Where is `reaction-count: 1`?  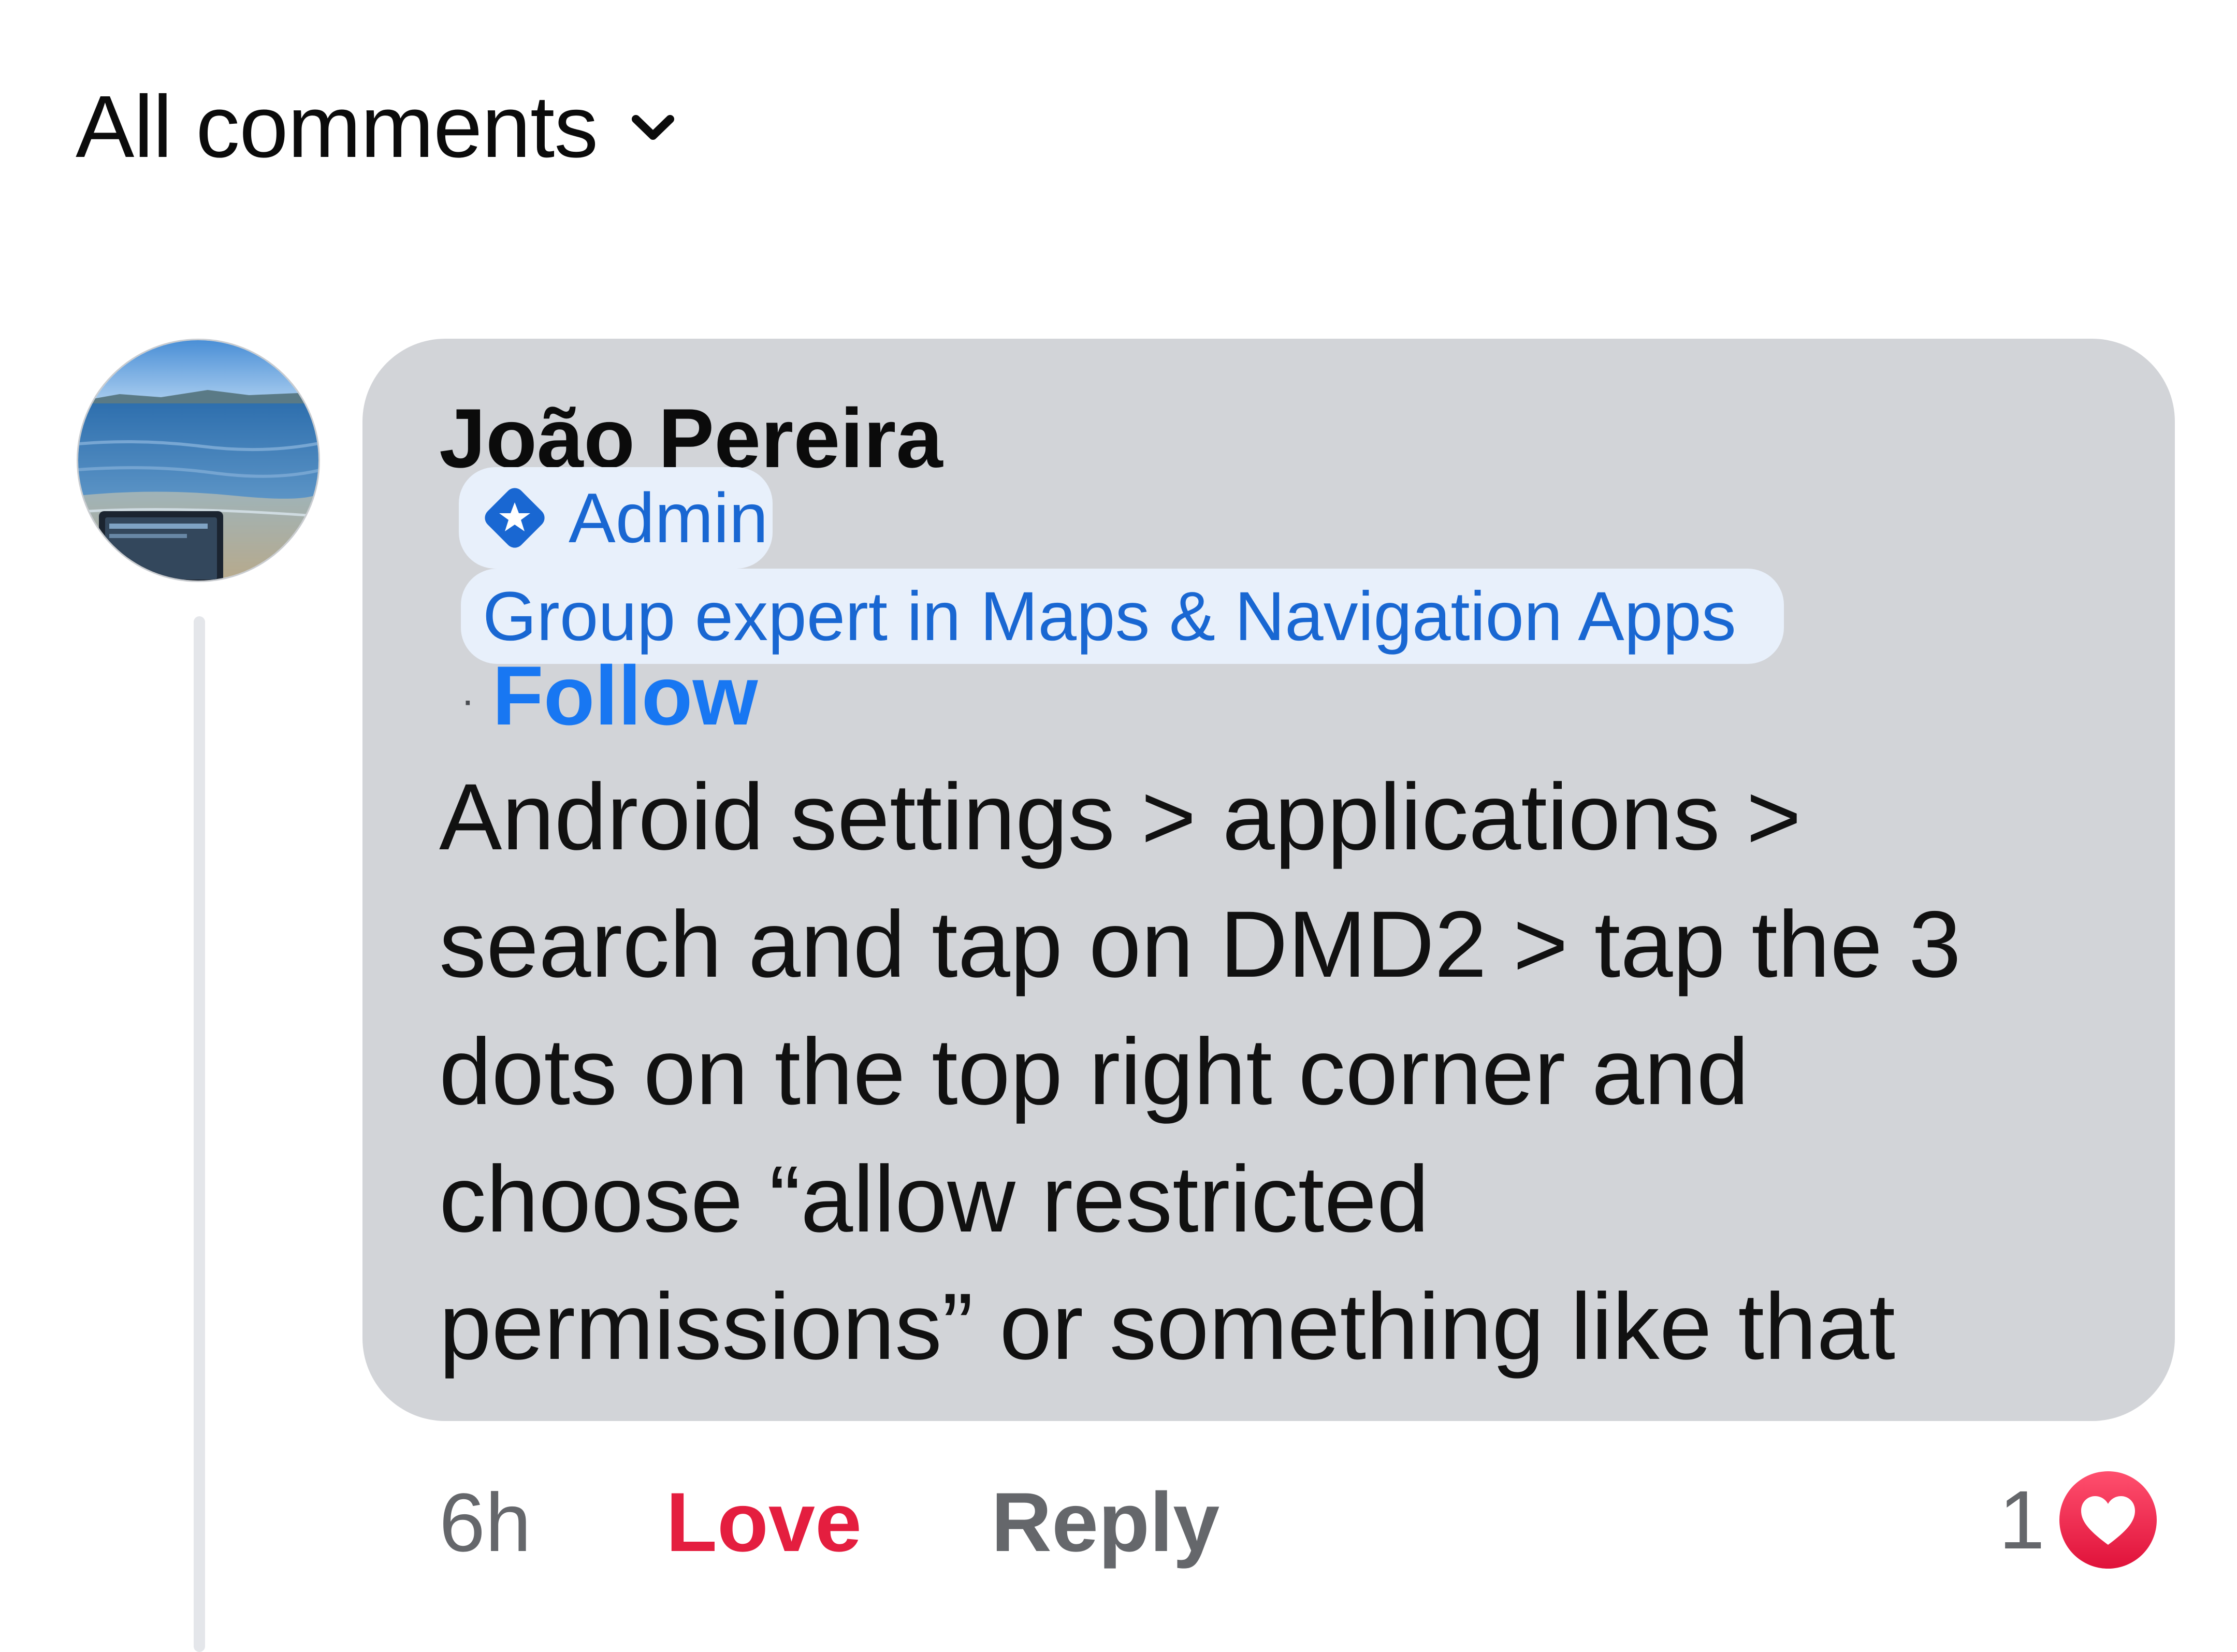 reaction-count: 1 is located at coordinates (2022, 1519).